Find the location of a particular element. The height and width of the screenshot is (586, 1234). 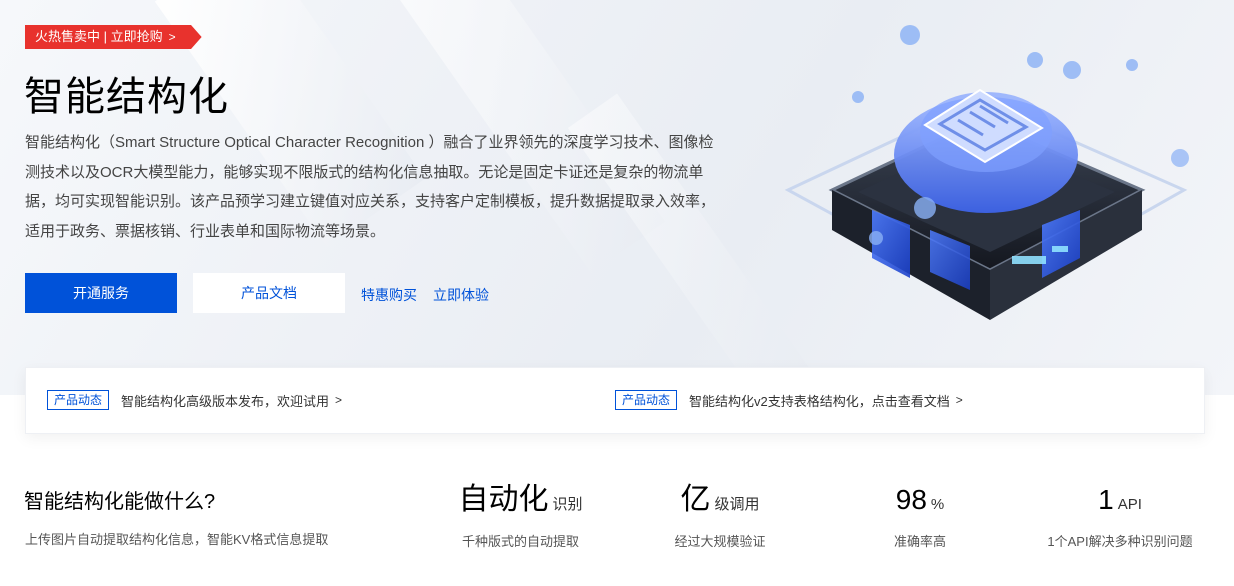

stat-value: 自动化 is located at coordinates (503, 499).